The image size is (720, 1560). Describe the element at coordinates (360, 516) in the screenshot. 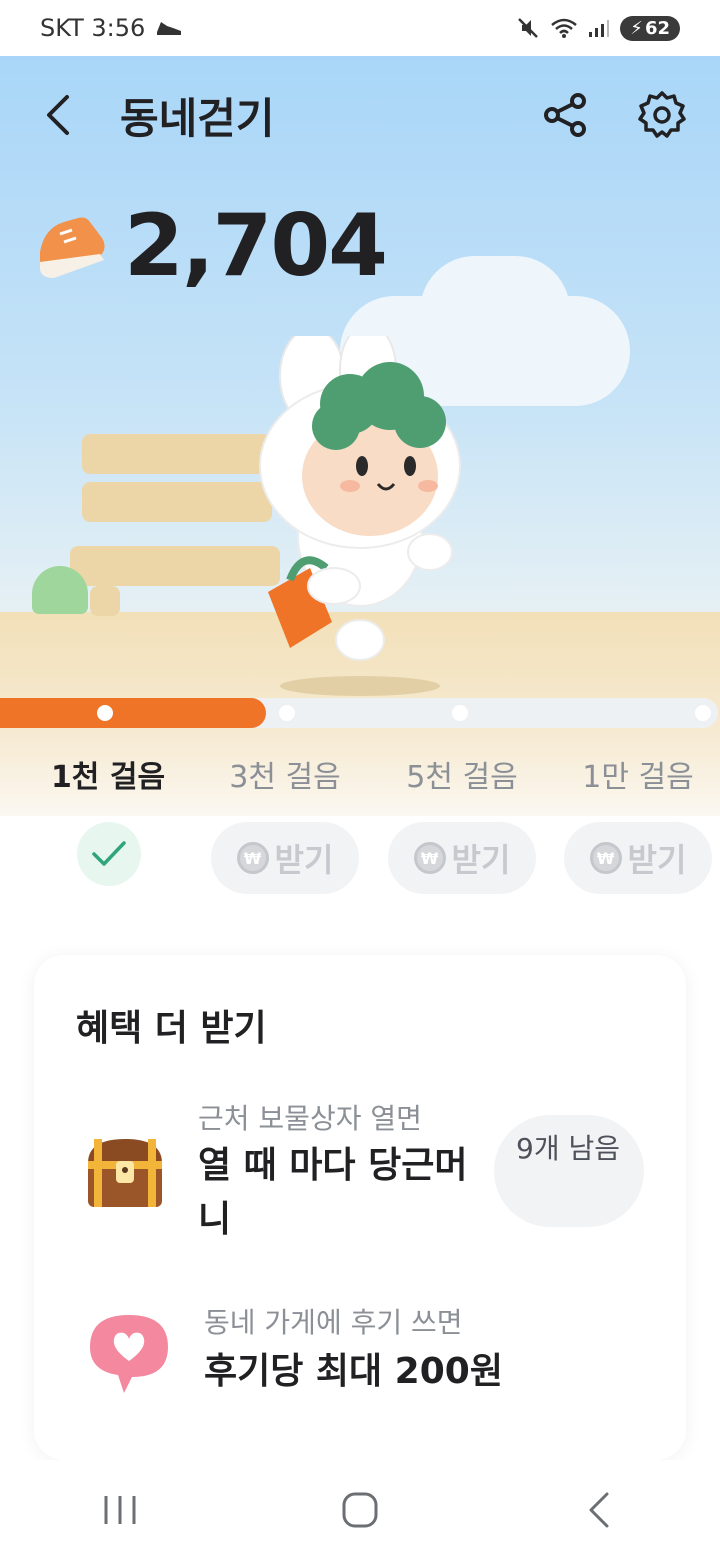

I see `rabbit-character-illustration` at that location.